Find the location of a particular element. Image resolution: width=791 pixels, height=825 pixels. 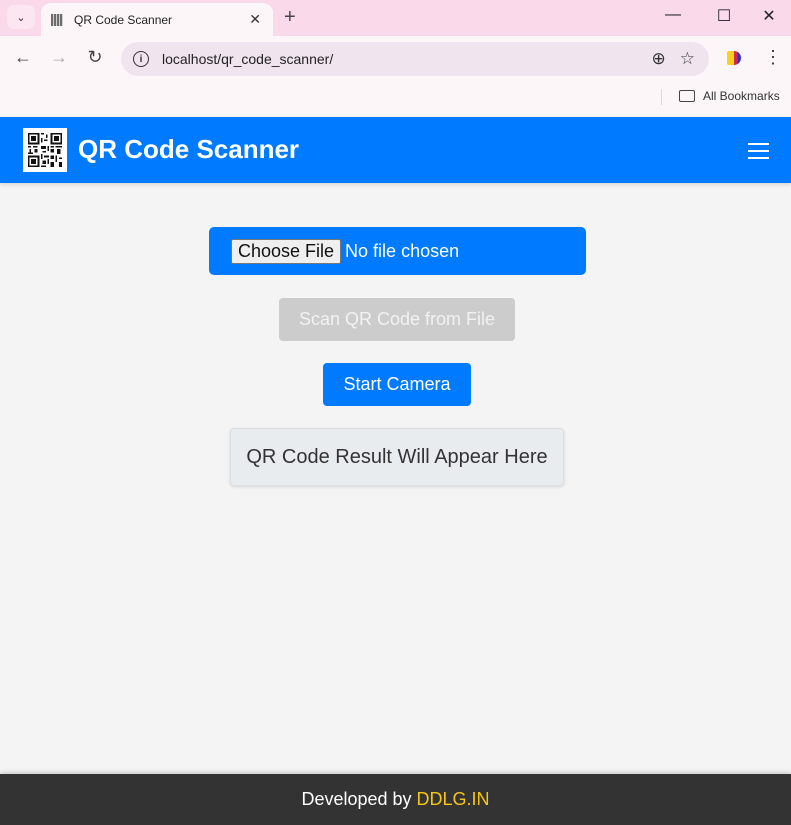

chevron-down-icon: ⌄ is located at coordinates (21, 17).